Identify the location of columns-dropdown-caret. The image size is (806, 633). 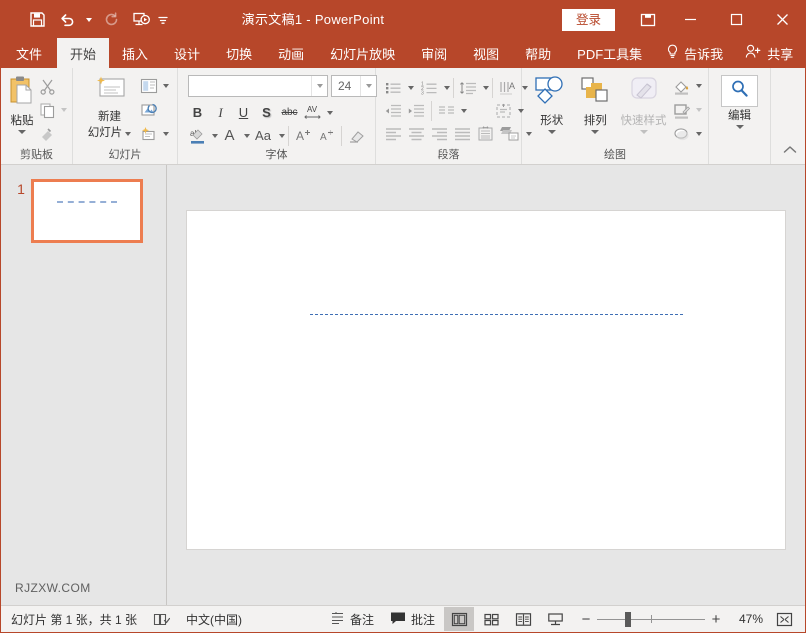
(464, 110).